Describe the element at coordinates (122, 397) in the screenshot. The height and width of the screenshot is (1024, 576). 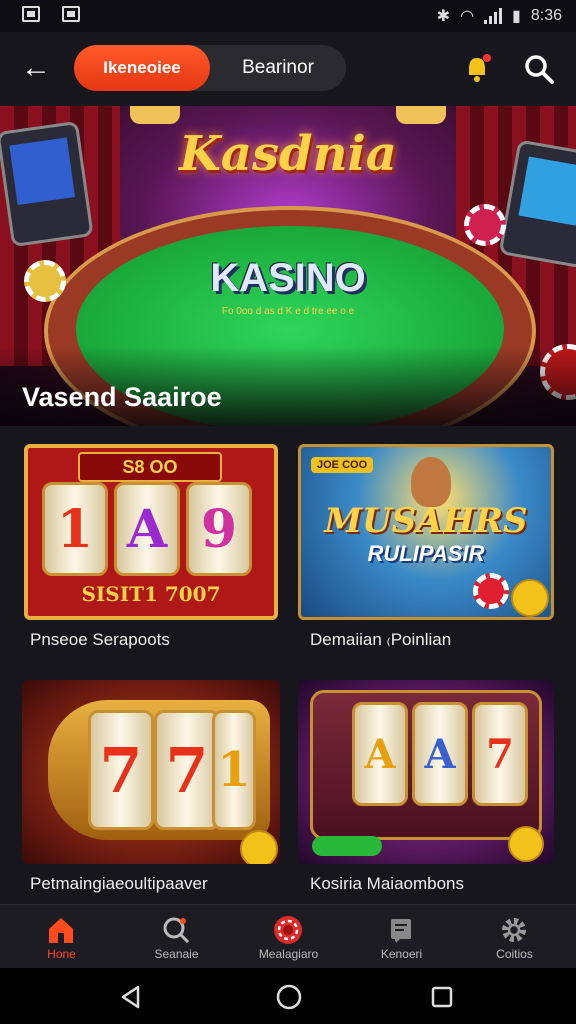
I see `hero-caption: Vasend Saairoe` at that location.